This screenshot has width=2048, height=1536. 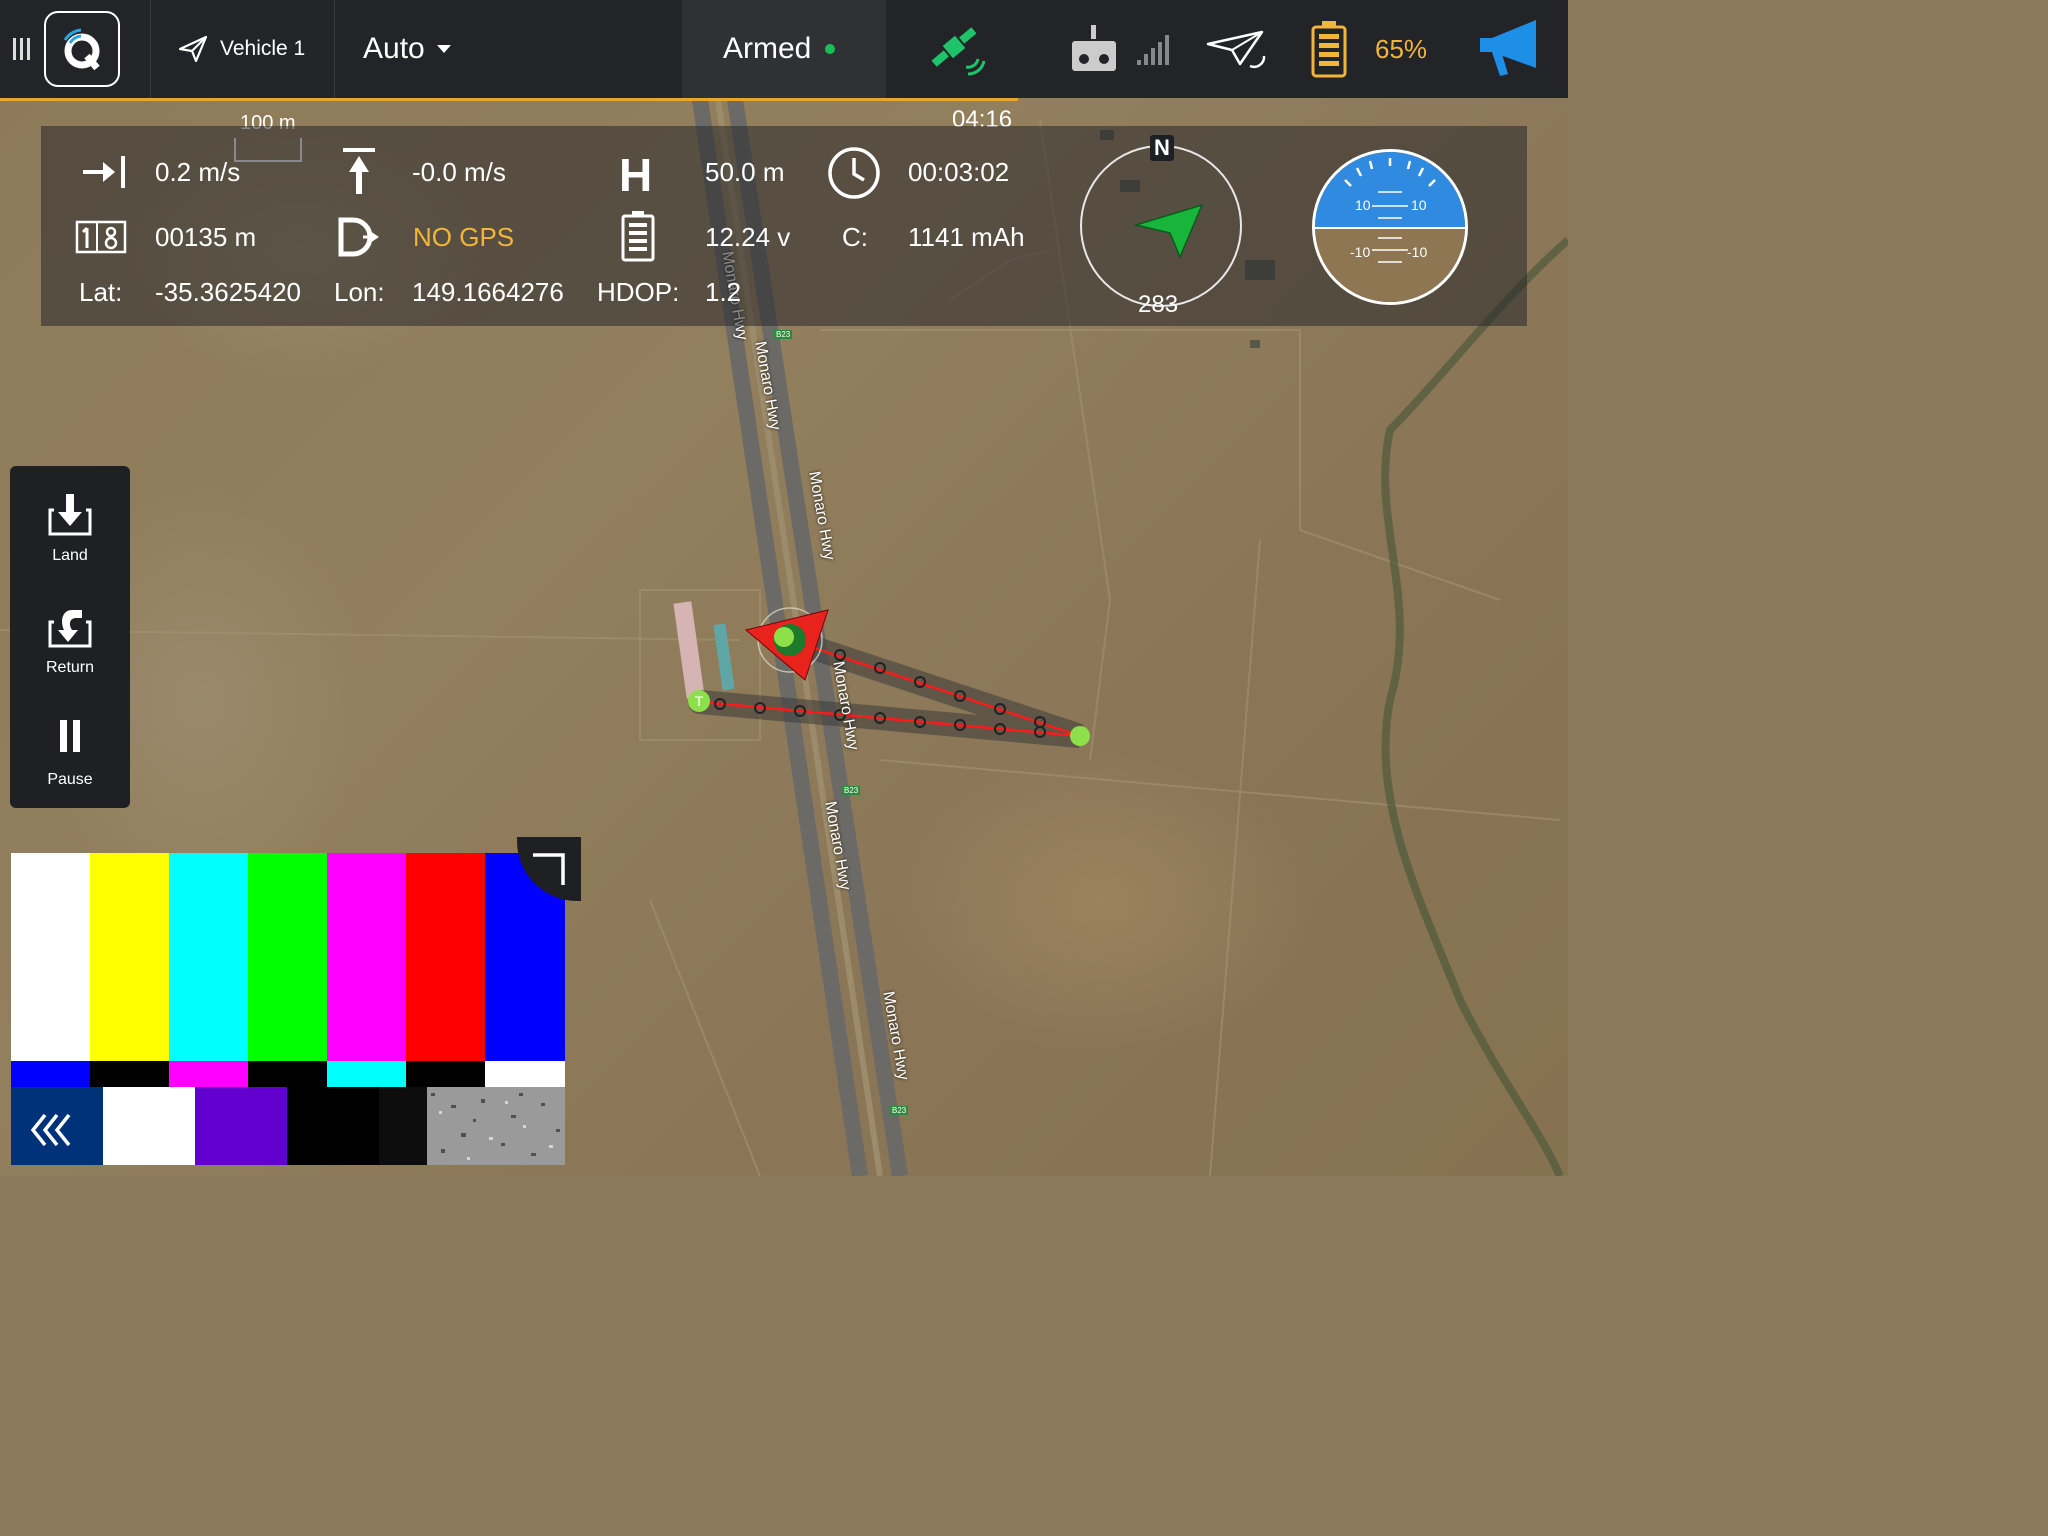 What do you see at coordinates (488, 292) in the screenshot?
I see `lon-value: 149.1664276` at bounding box center [488, 292].